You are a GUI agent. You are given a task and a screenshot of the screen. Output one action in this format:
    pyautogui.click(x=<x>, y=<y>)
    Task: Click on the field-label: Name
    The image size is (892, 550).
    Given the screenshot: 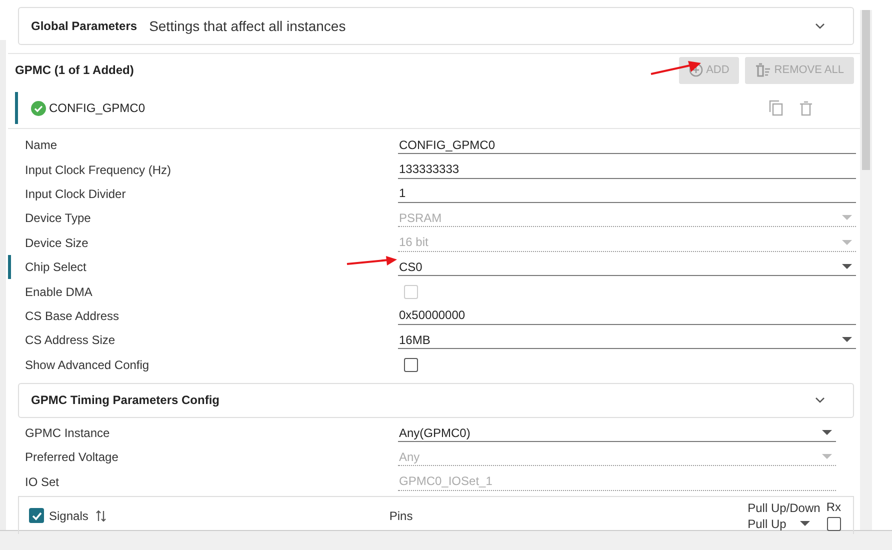 What is the action you would take?
    pyautogui.click(x=41, y=145)
    